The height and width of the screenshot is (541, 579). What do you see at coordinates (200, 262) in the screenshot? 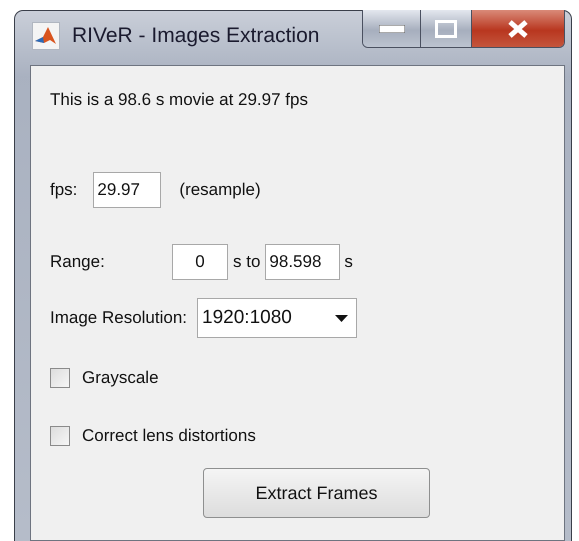
I see `range-start-input: 0` at bounding box center [200, 262].